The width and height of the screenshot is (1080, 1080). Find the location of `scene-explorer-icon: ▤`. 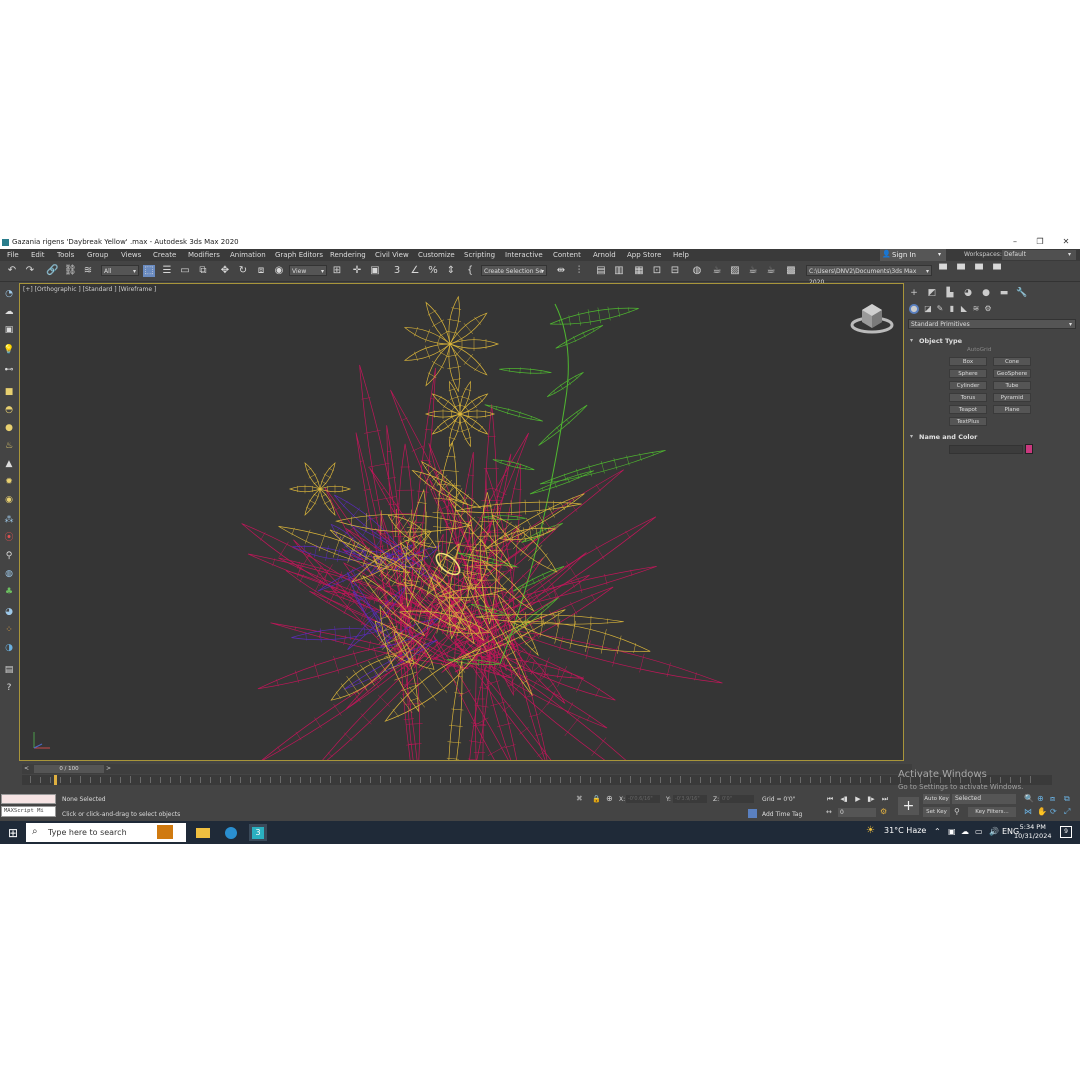

scene-explorer-icon: ▤ is located at coordinates (601, 271).